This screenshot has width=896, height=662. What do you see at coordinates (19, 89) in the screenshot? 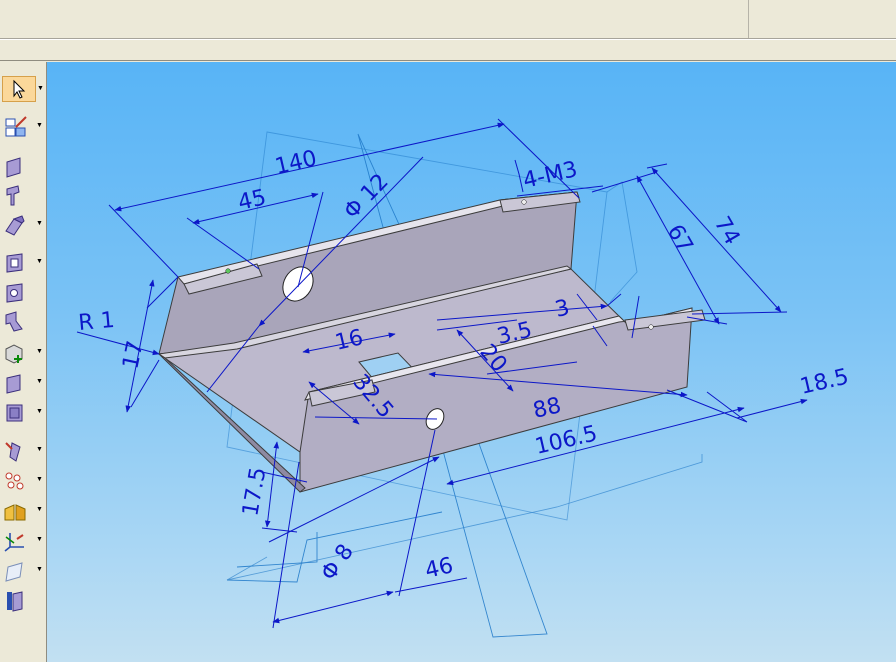
I see `select-arrow-icon` at bounding box center [19, 89].